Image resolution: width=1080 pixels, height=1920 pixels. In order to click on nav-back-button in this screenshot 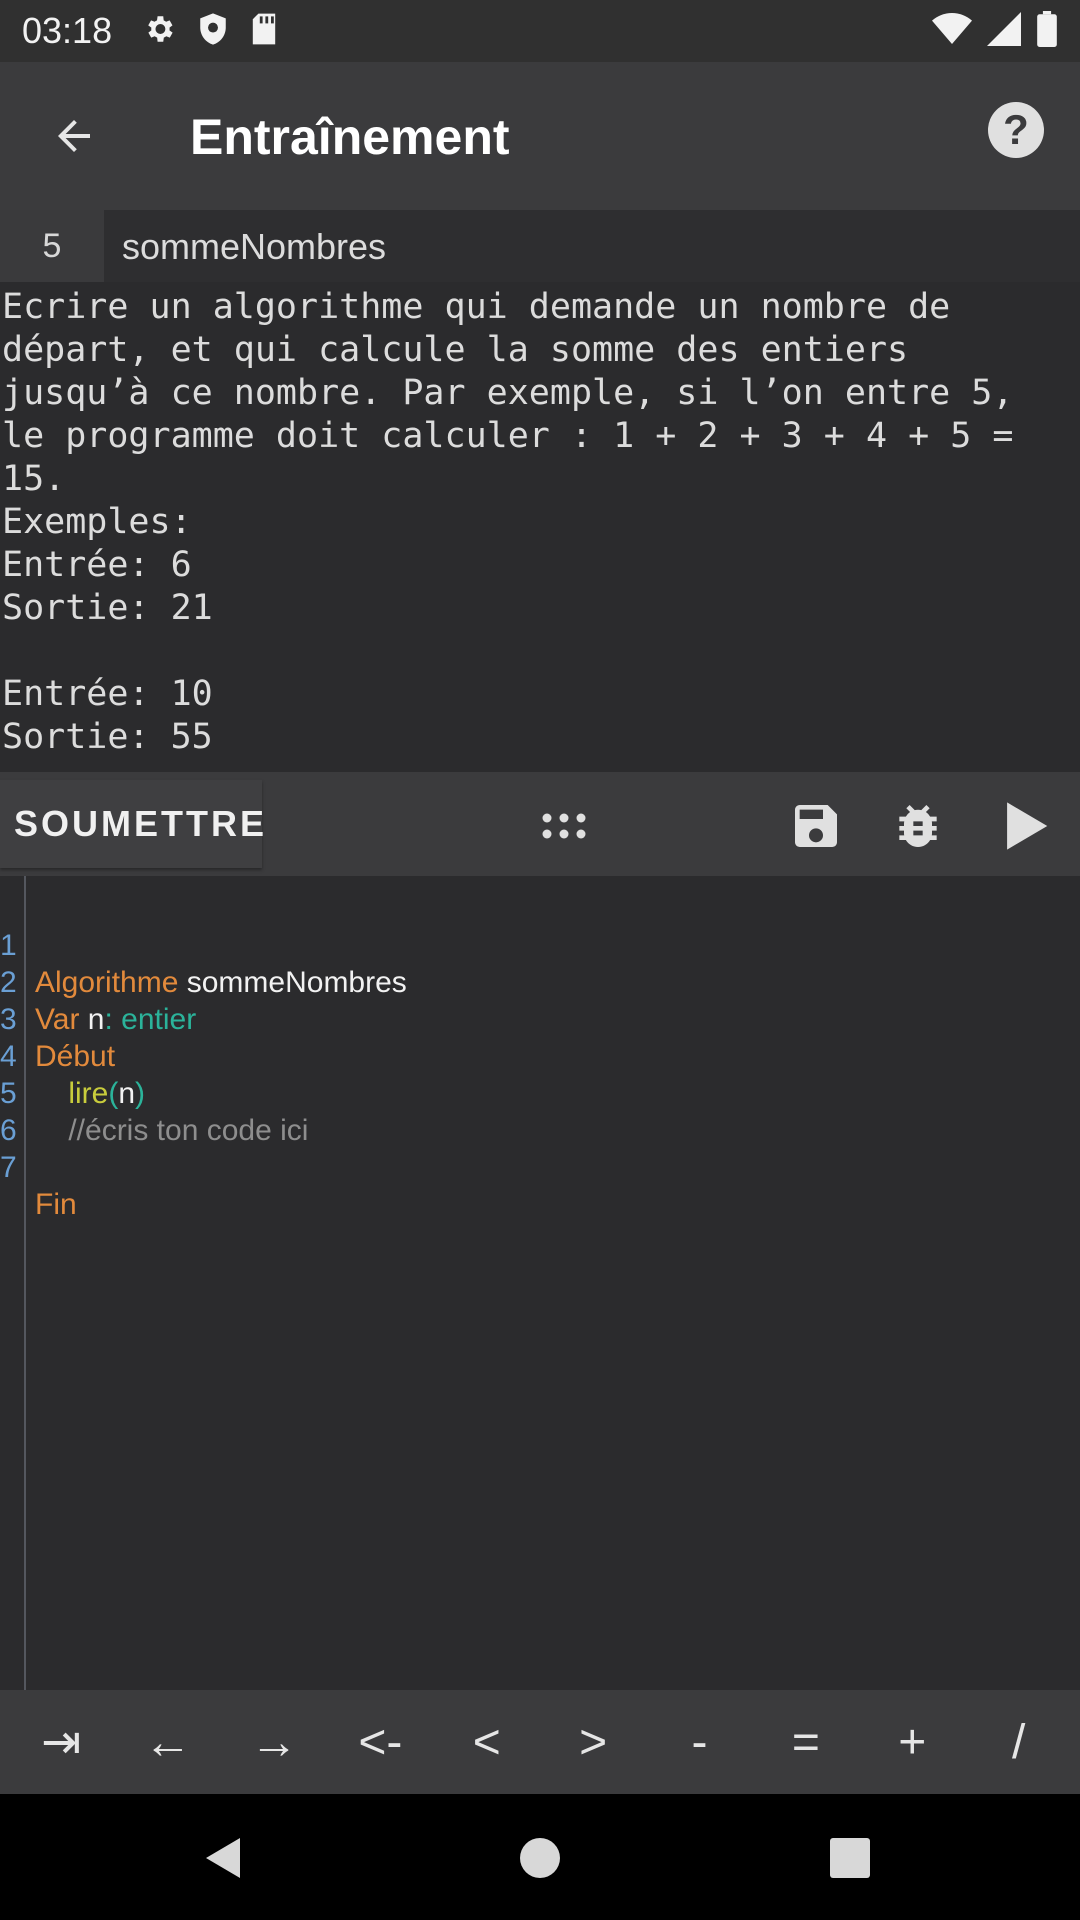, I will do `click(224, 1858)`.